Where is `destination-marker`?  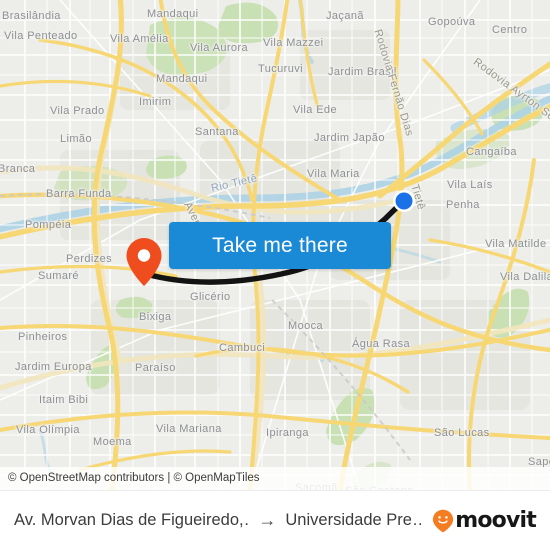 destination-marker is located at coordinates (404, 201).